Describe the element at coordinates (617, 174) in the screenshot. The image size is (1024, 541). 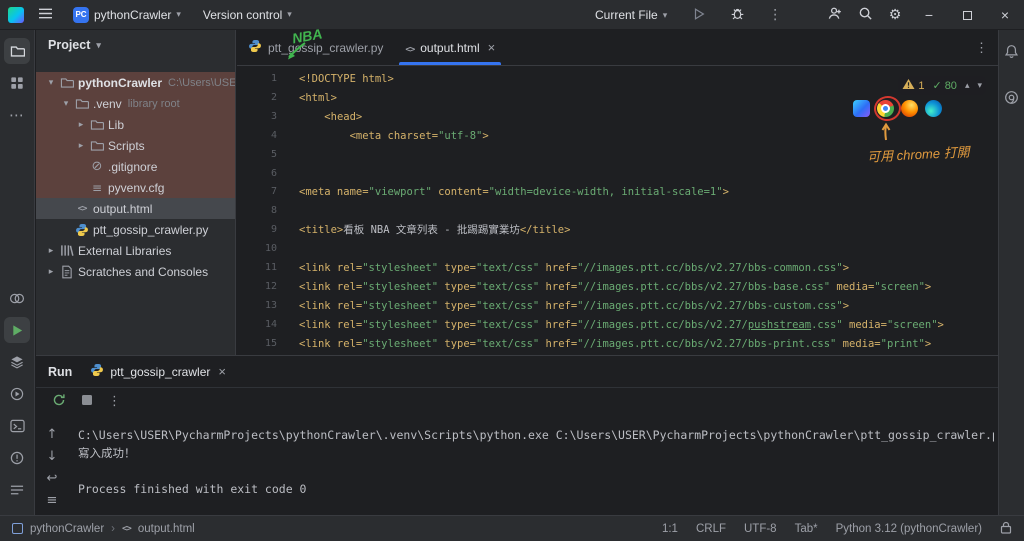
I see `code-line-6: 6` at that location.